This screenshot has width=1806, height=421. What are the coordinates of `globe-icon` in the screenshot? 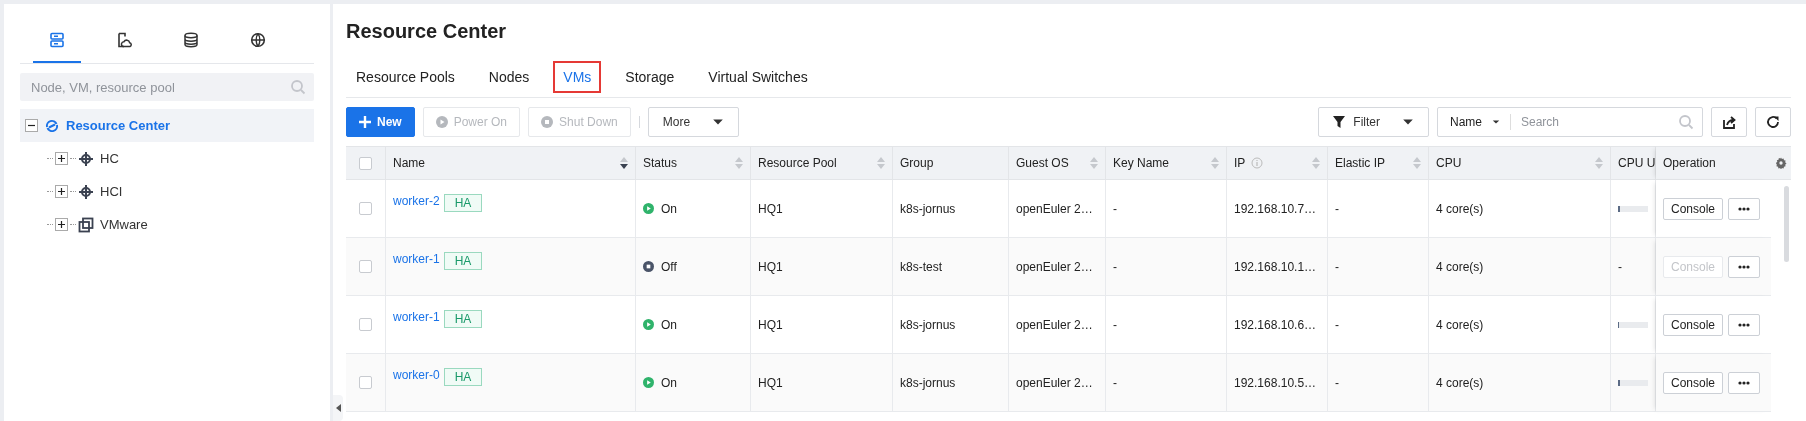 It's located at (258, 39).